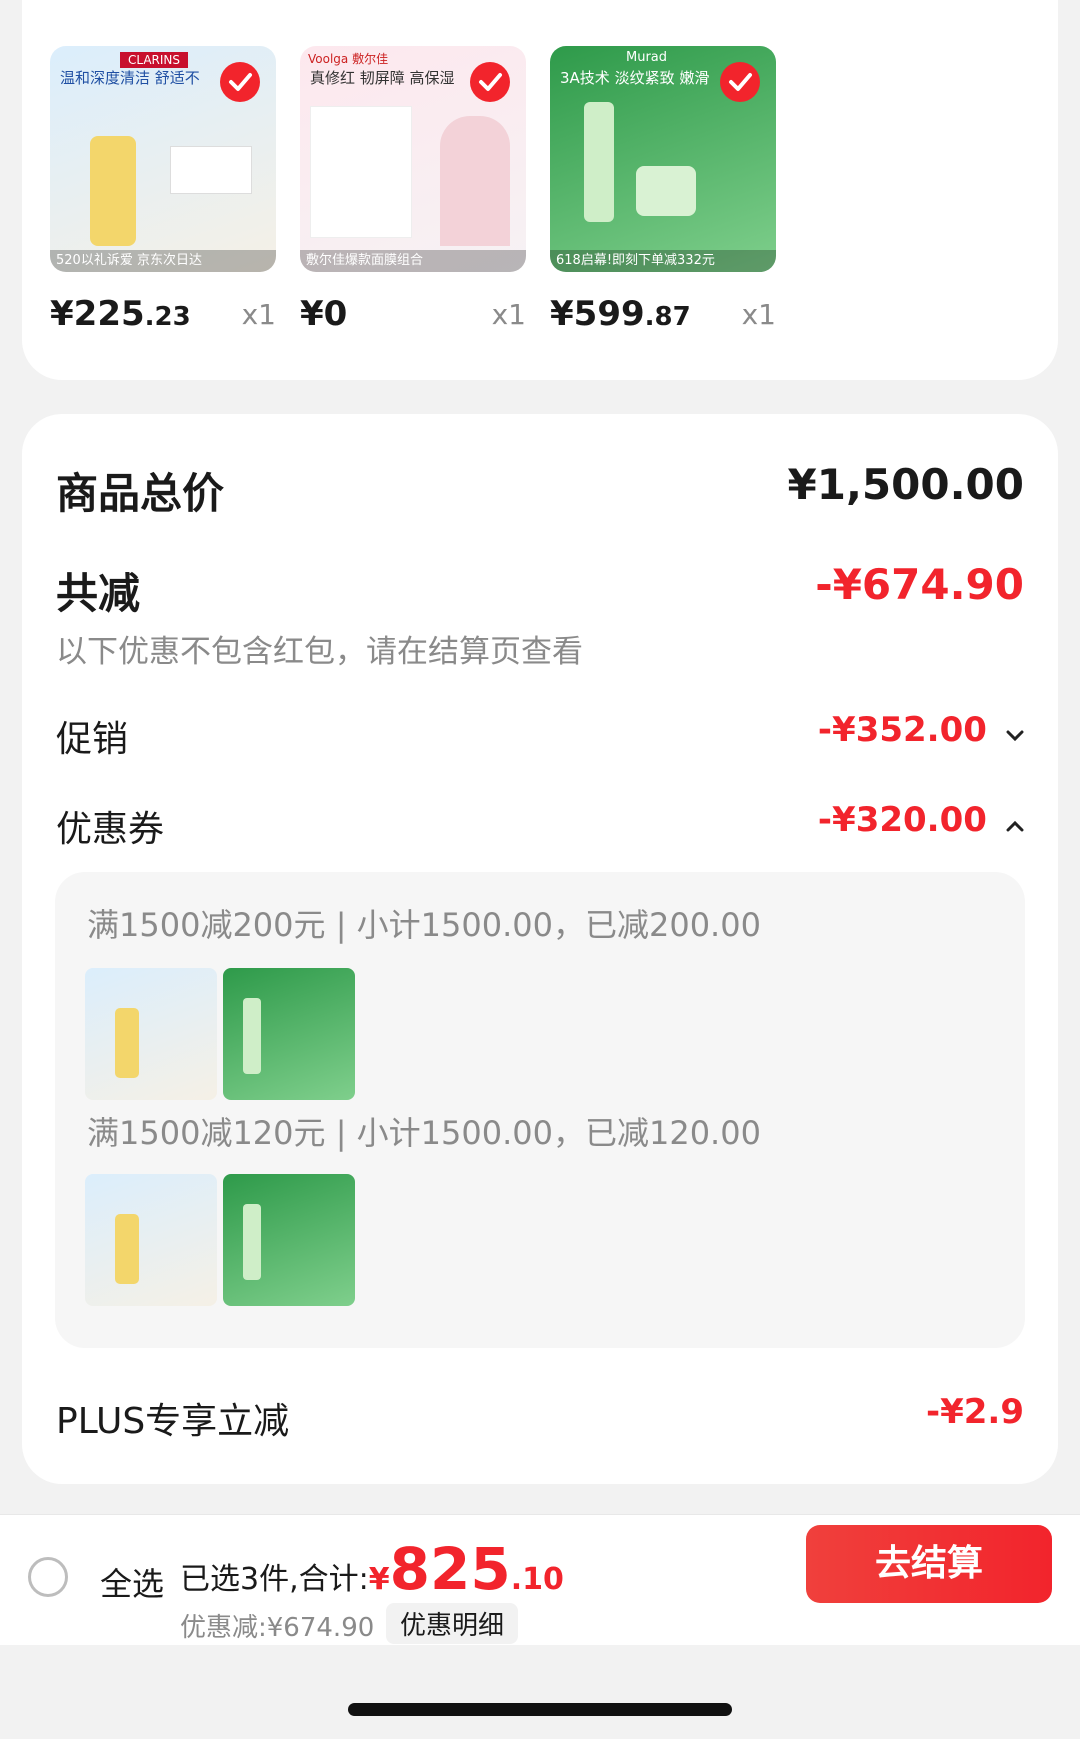 Image resolution: width=1080 pixels, height=1739 pixels. I want to click on reduce-value: -¥674.90, so click(919, 584).